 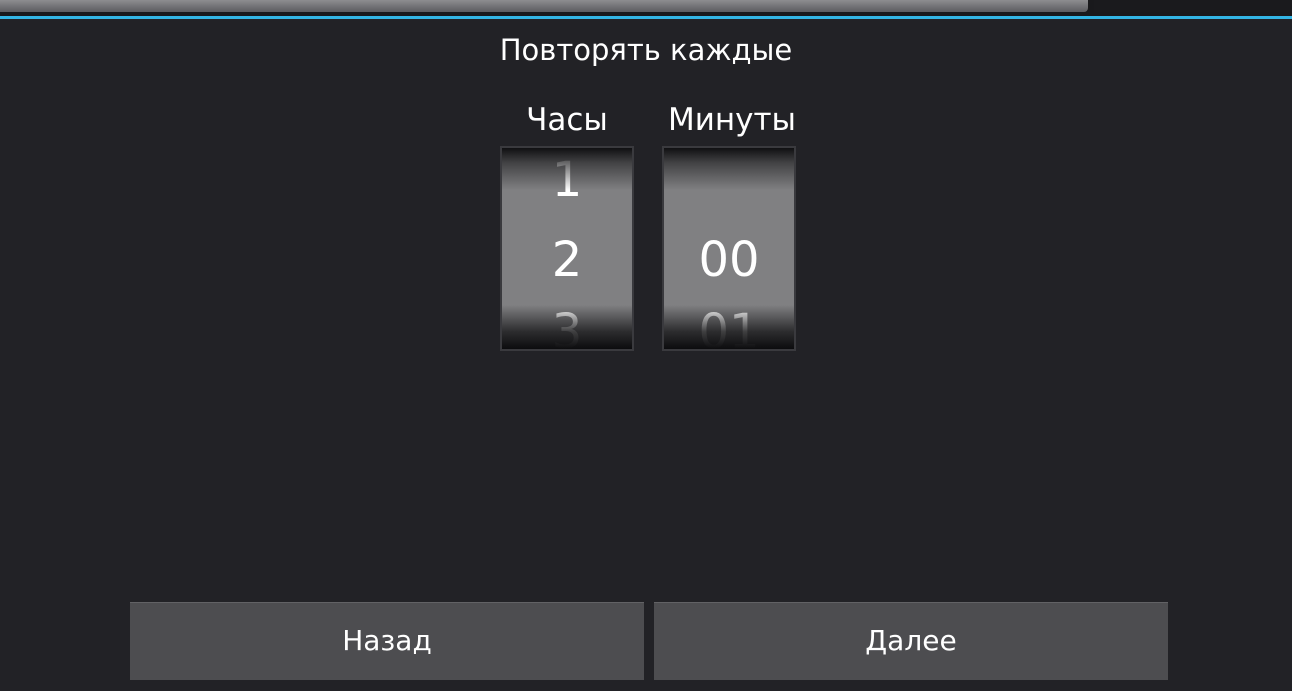 What do you see at coordinates (911, 641) in the screenshot?
I see `next-button: Далее` at bounding box center [911, 641].